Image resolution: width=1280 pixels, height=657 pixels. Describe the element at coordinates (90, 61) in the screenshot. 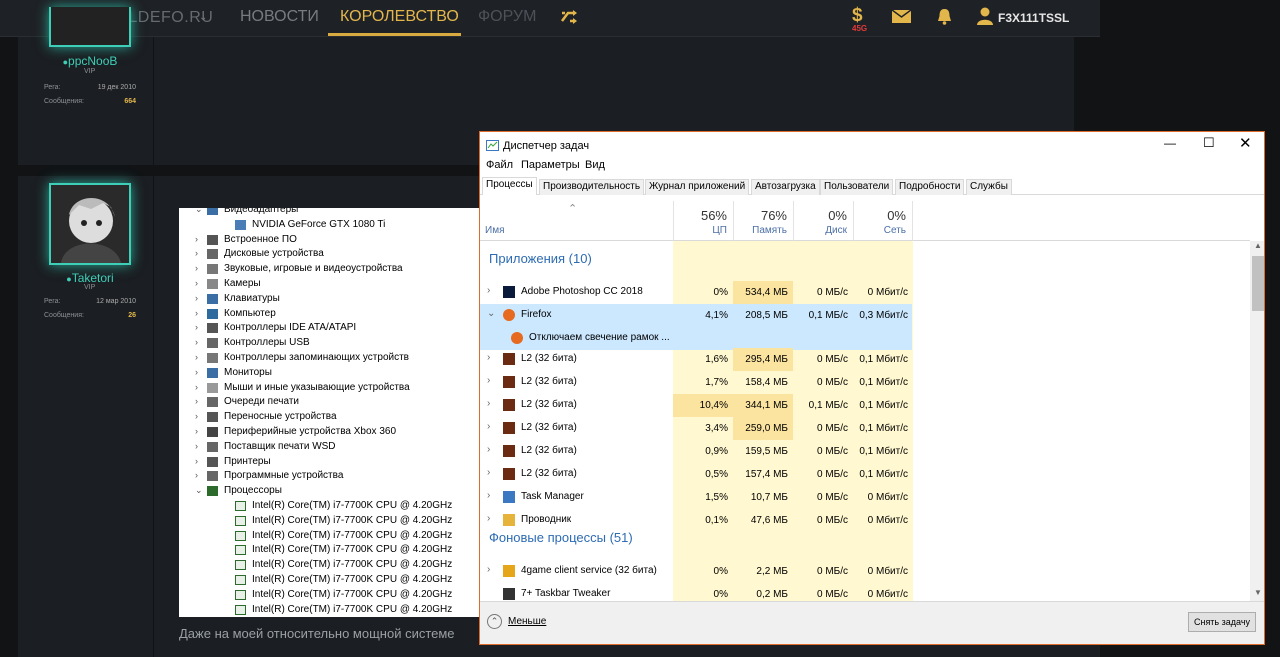

I see `author-name: ●ppcNooB` at that location.